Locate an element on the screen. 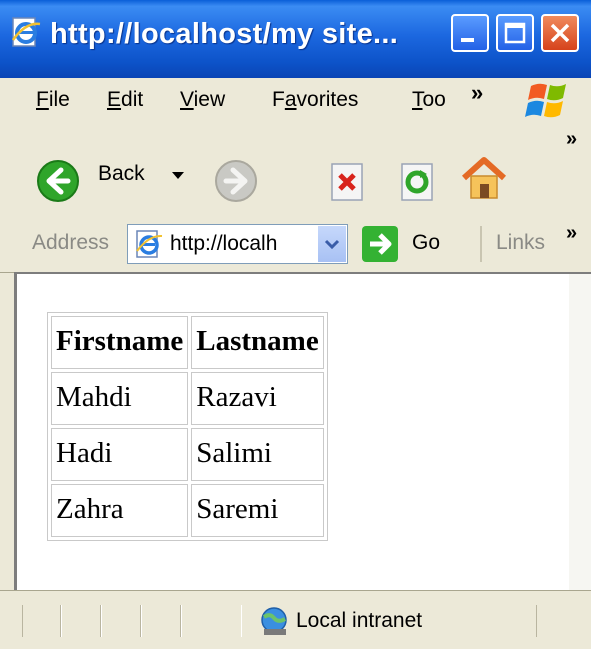  cell-lastname: Razavi is located at coordinates (257, 398).